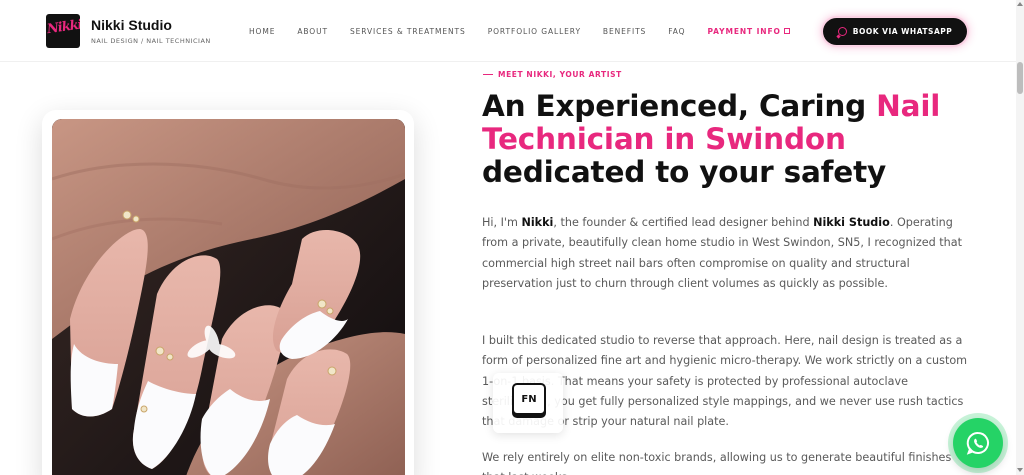 The height and width of the screenshot is (475, 1024). What do you see at coordinates (488, 74) in the screenshot?
I see `eyebrow-dash` at bounding box center [488, 74].